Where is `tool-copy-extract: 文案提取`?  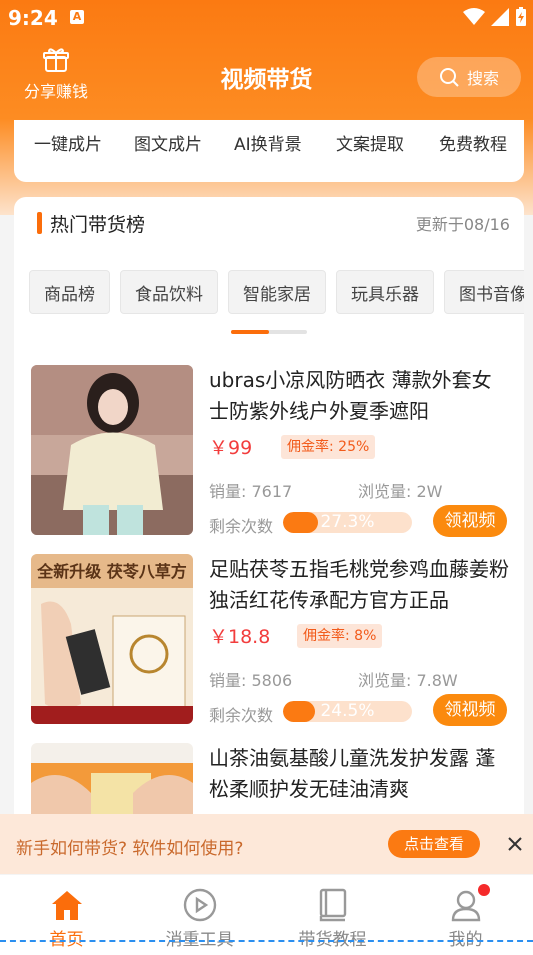 tool-copy-extract: 文案提取 is located at coordinates (370, 142).